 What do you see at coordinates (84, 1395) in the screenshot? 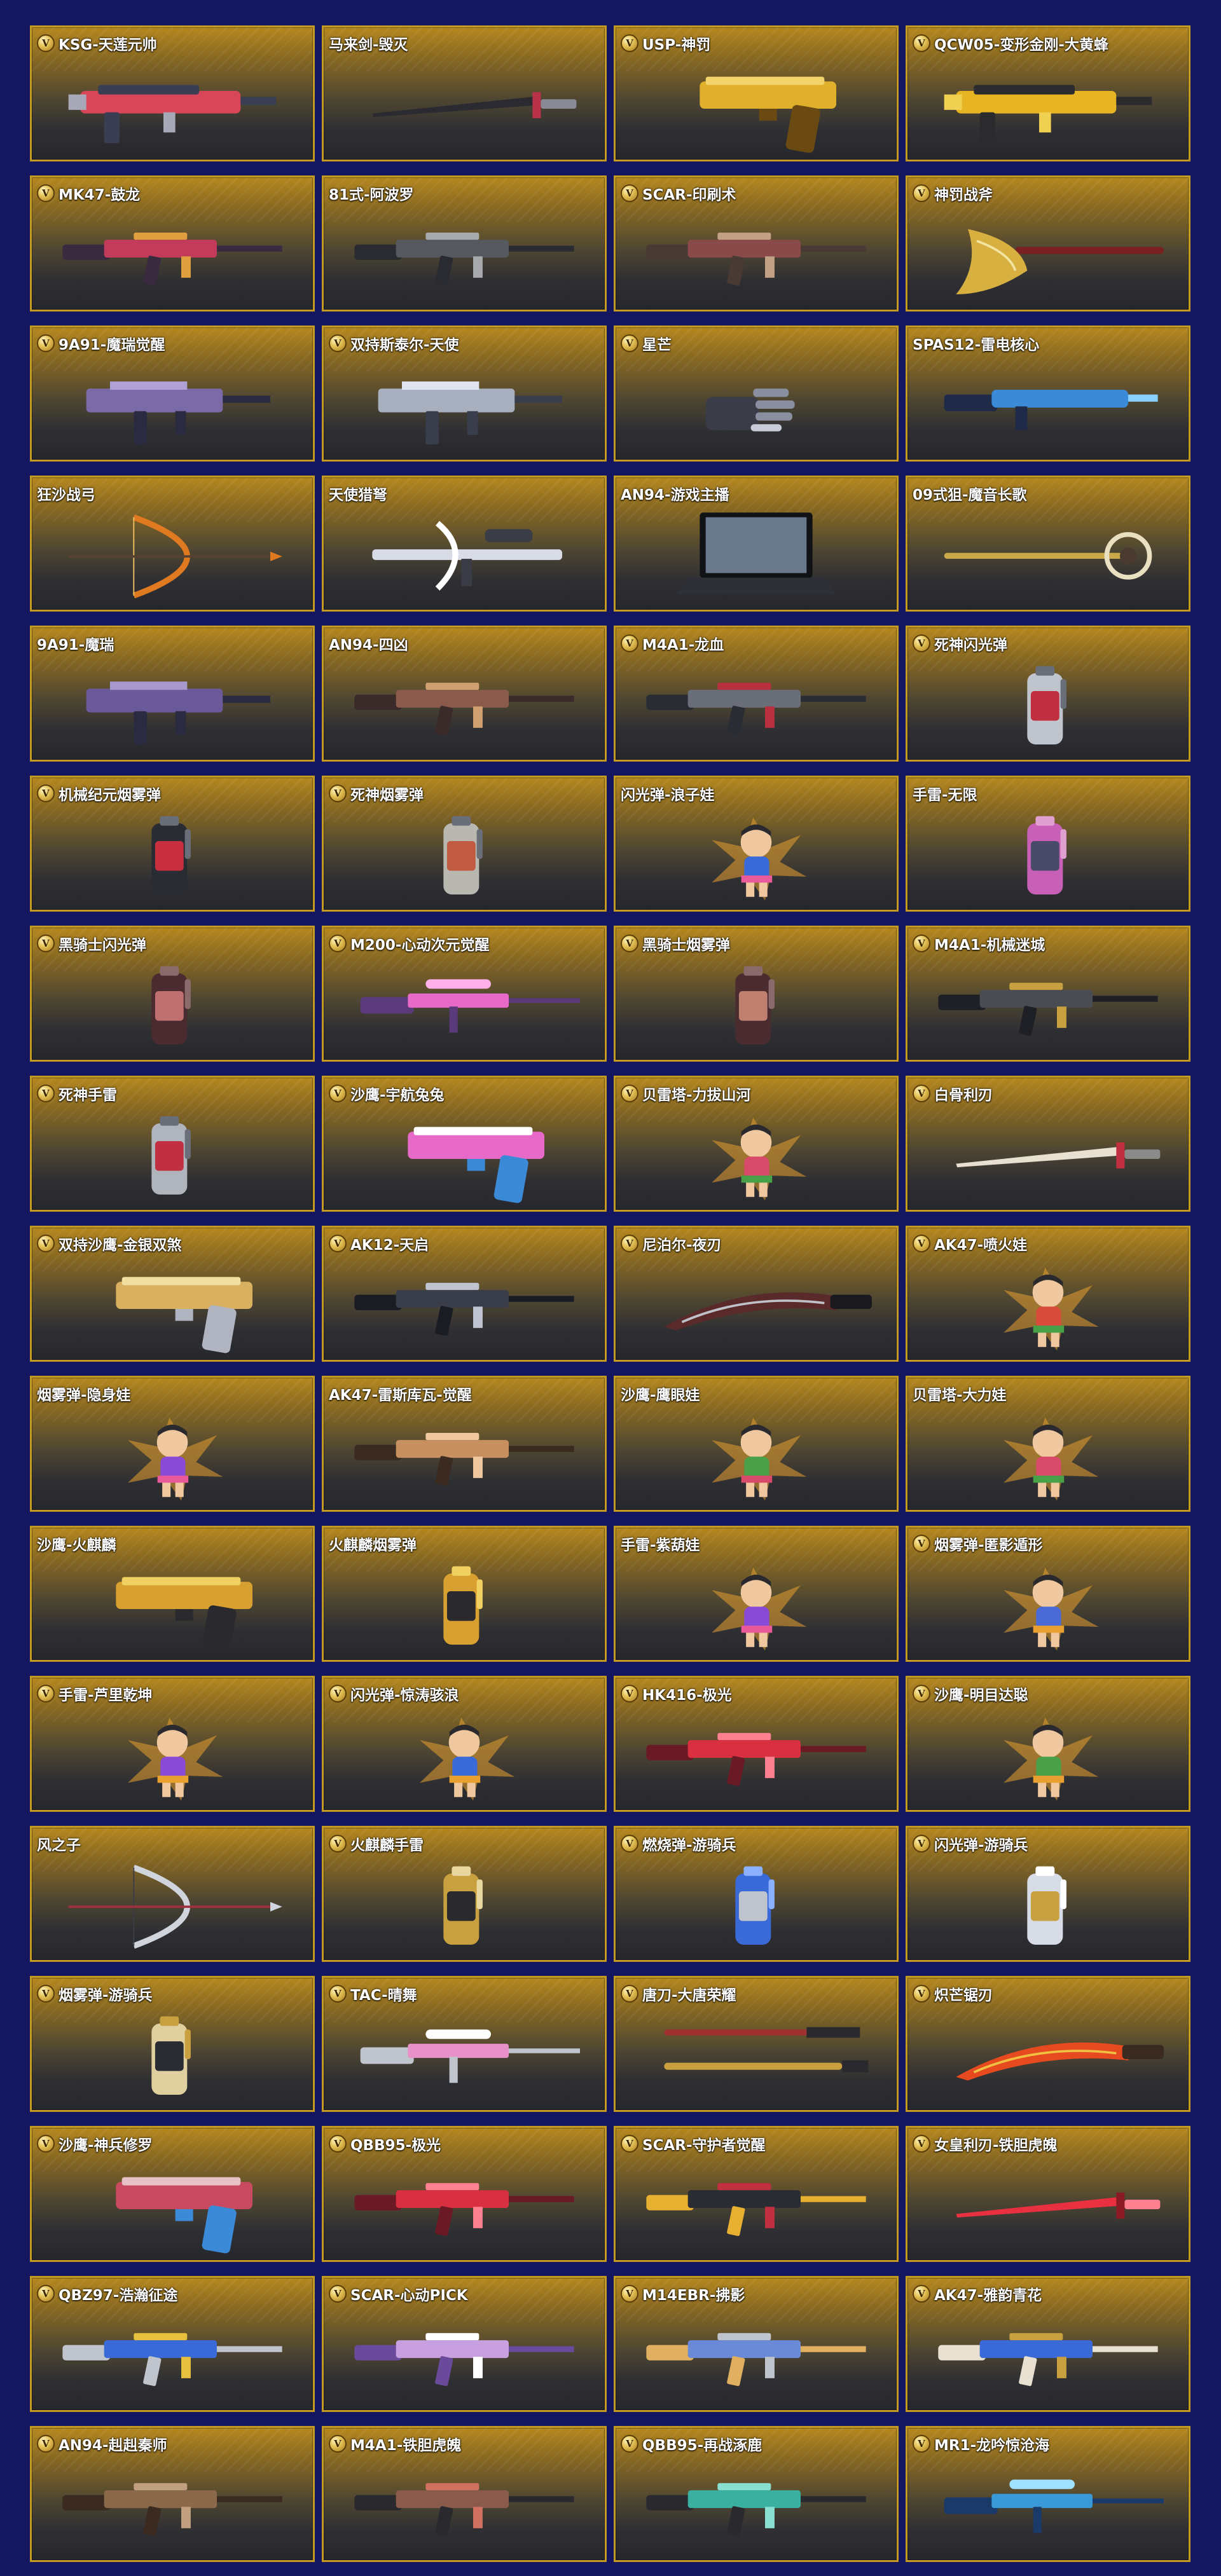
I see `item-name: 烟雾弹-隐身娃` at bounding box center [84, 1395].